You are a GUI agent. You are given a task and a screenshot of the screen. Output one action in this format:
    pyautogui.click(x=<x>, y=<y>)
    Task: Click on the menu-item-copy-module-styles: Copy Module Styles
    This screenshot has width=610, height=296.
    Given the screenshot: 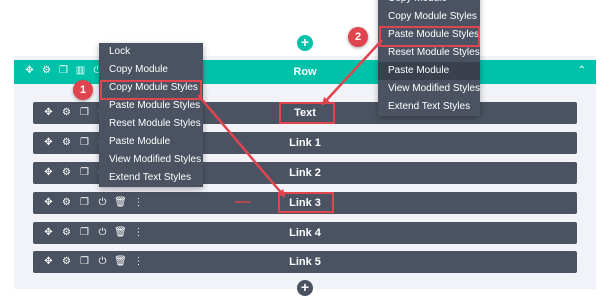 What is the action you would take?
    pyautogui.click(x=429, y=17)
    